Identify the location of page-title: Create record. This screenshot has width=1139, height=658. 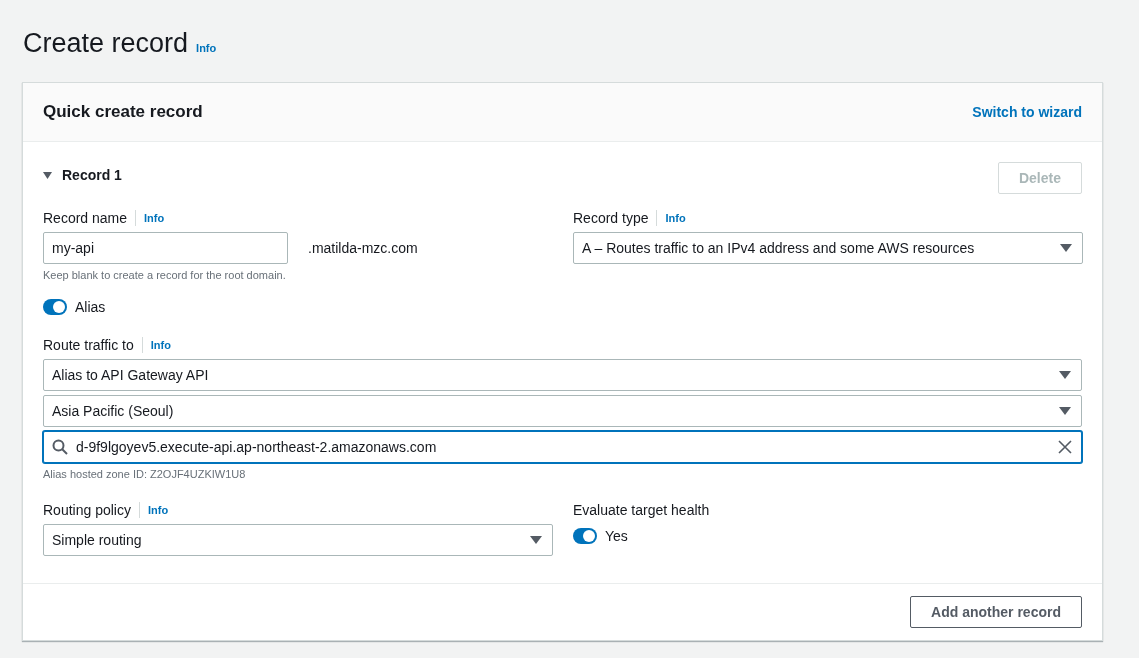
(106, 43).